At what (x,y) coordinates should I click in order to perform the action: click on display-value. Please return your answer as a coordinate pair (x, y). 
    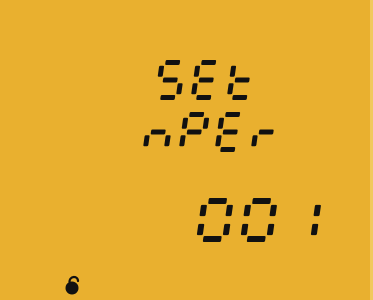
    Looking at the image, I should click on (258, 220).